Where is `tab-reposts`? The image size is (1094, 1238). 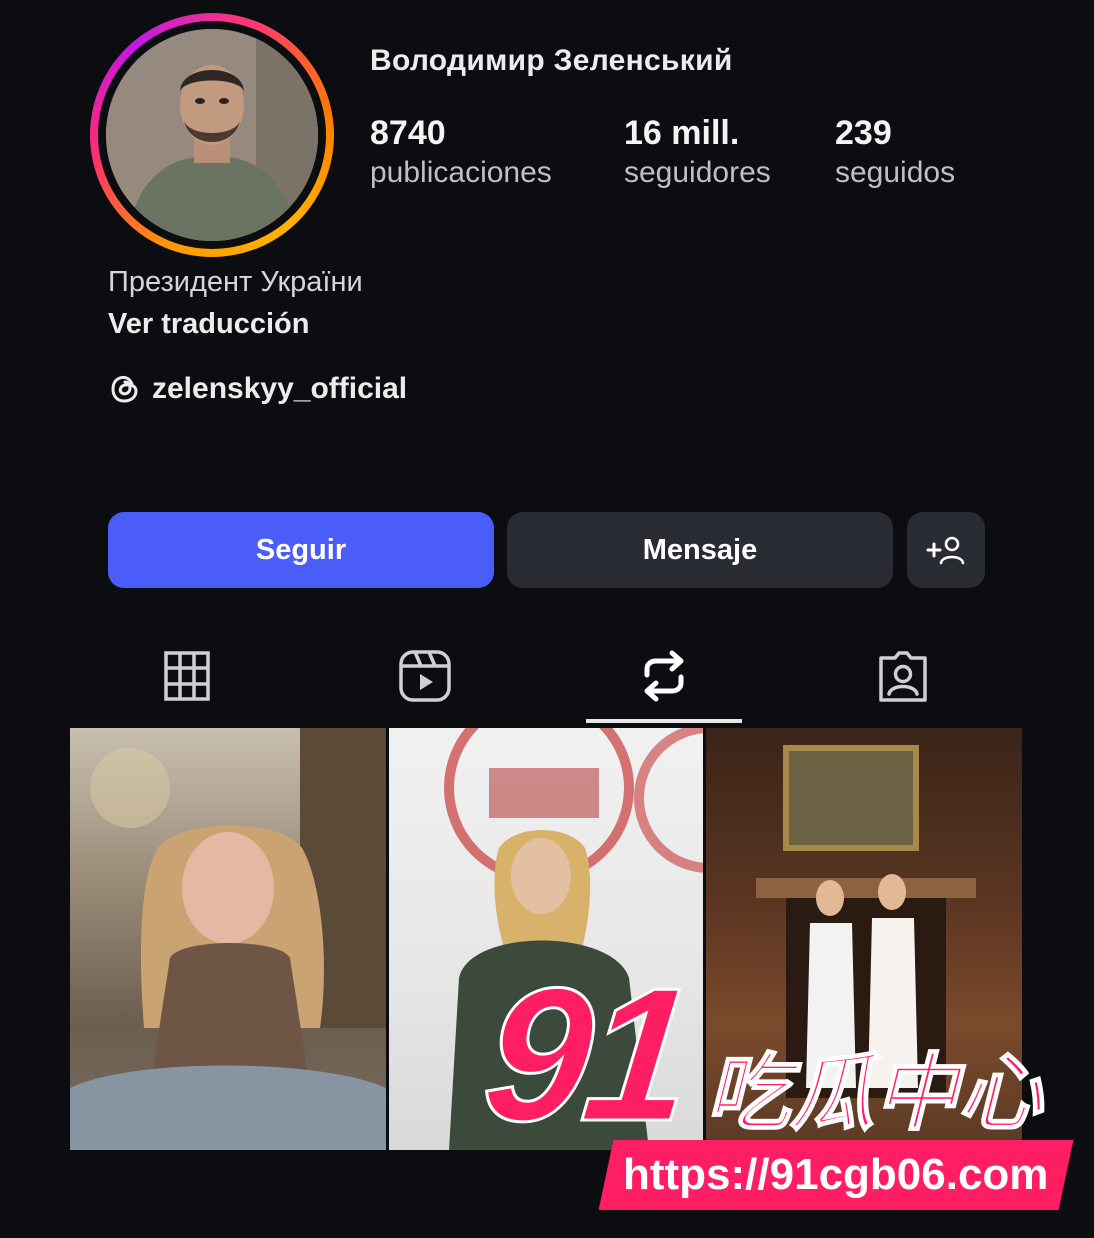
tab-reposts is located at coordinates (664, 676).